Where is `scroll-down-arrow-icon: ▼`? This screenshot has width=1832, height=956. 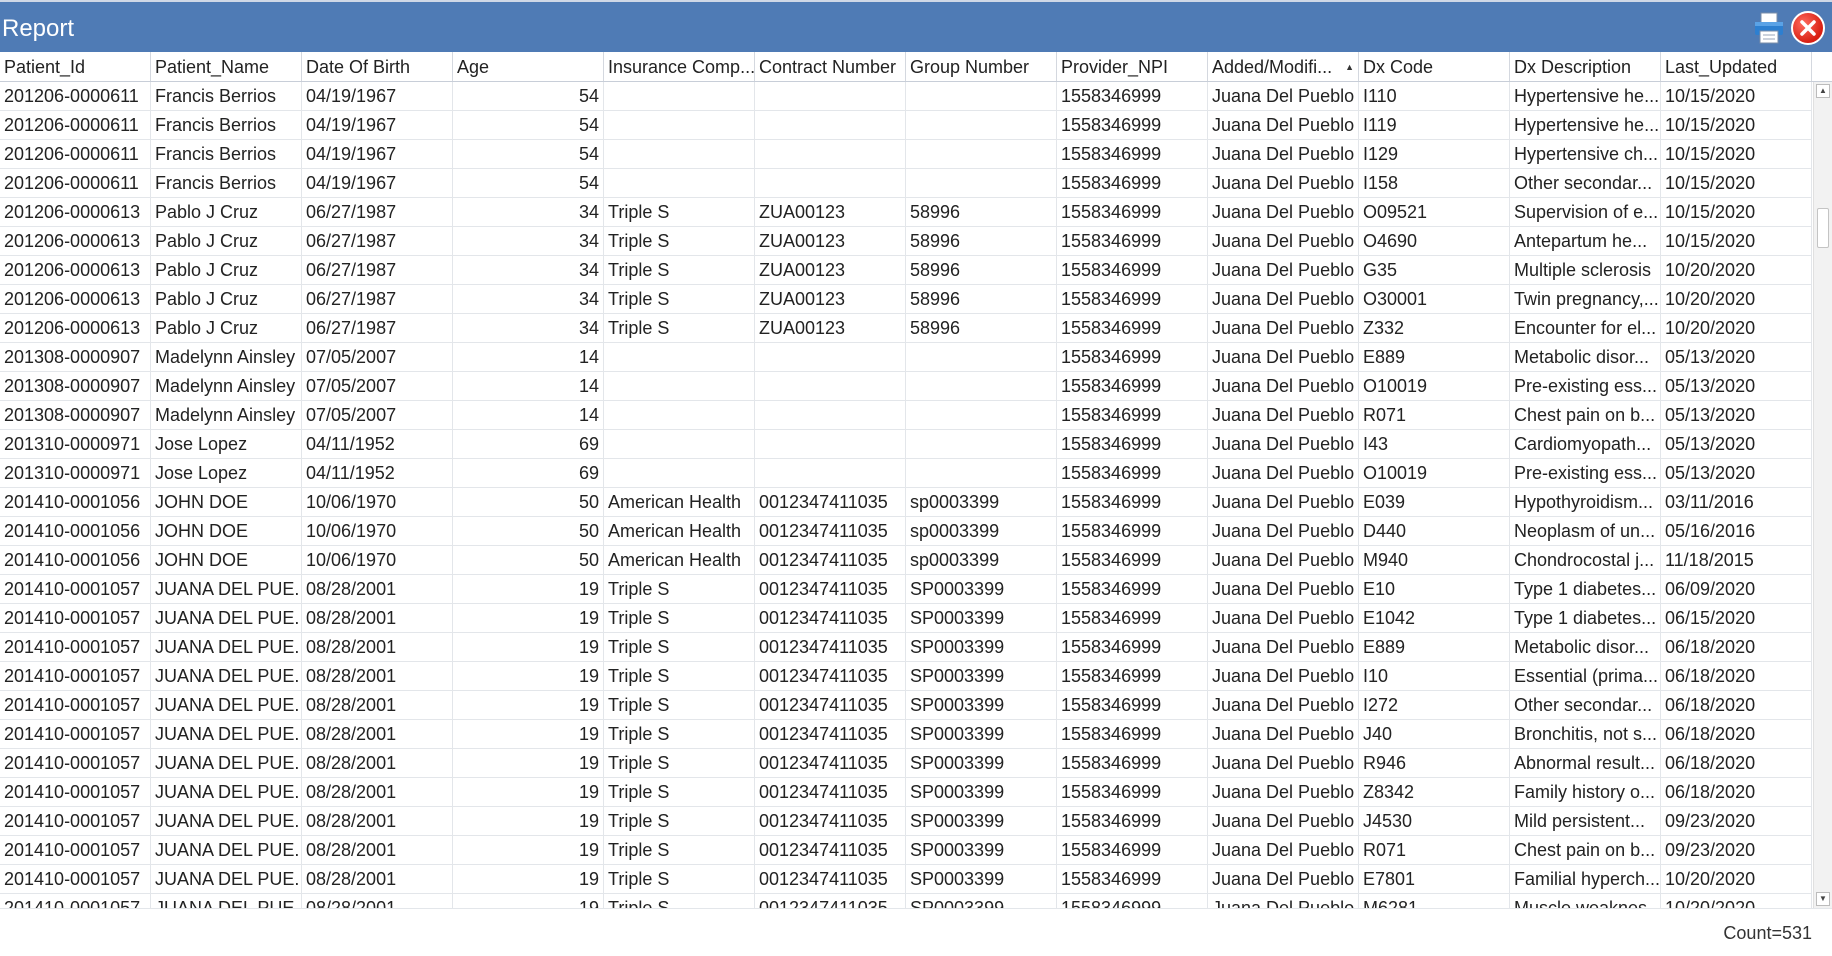 scroll-down-arrow-icon: ▼ is located at coordinates (1823, 899).